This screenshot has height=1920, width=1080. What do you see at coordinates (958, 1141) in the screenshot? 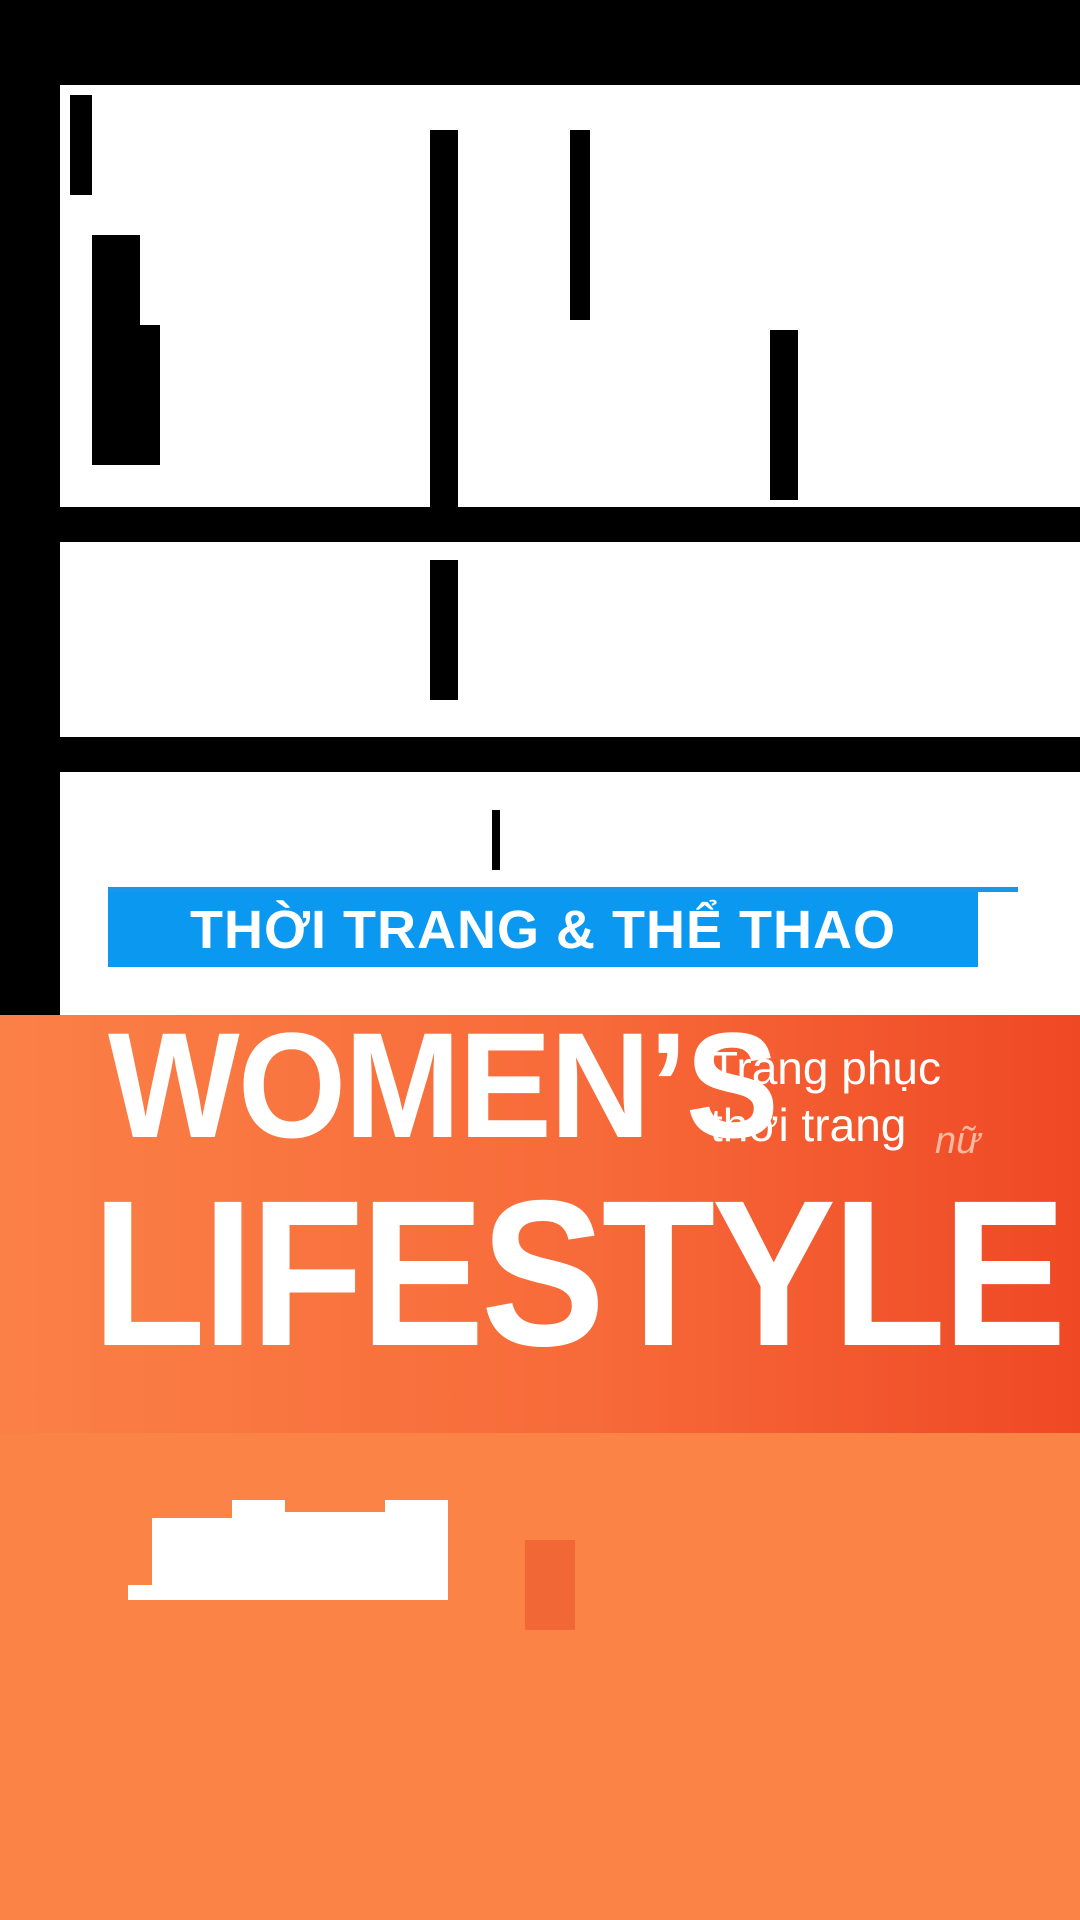
I see `subtitle-accent: nữ` at bounding box center [958, 1141].